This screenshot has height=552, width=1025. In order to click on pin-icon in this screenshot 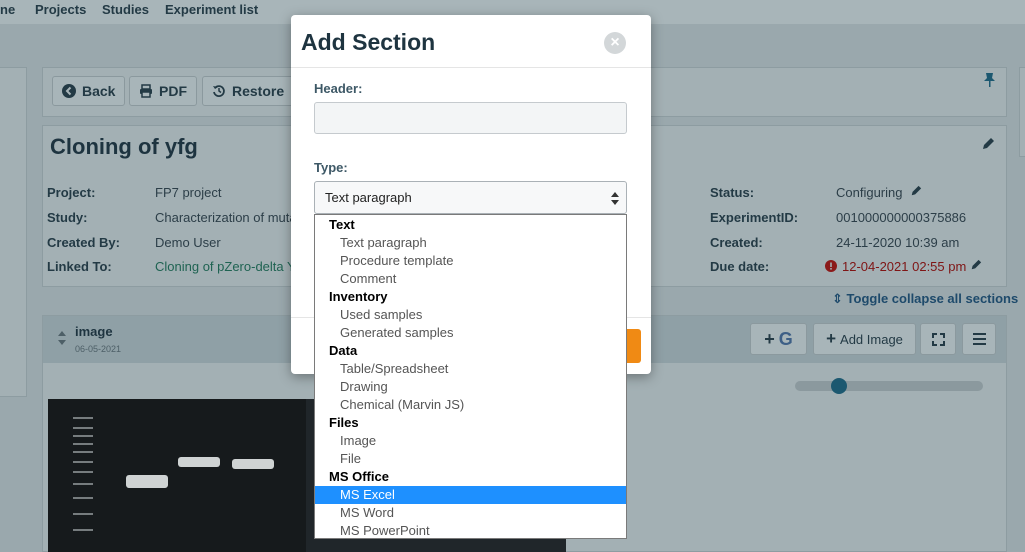, I will do `click(989, 80)`.